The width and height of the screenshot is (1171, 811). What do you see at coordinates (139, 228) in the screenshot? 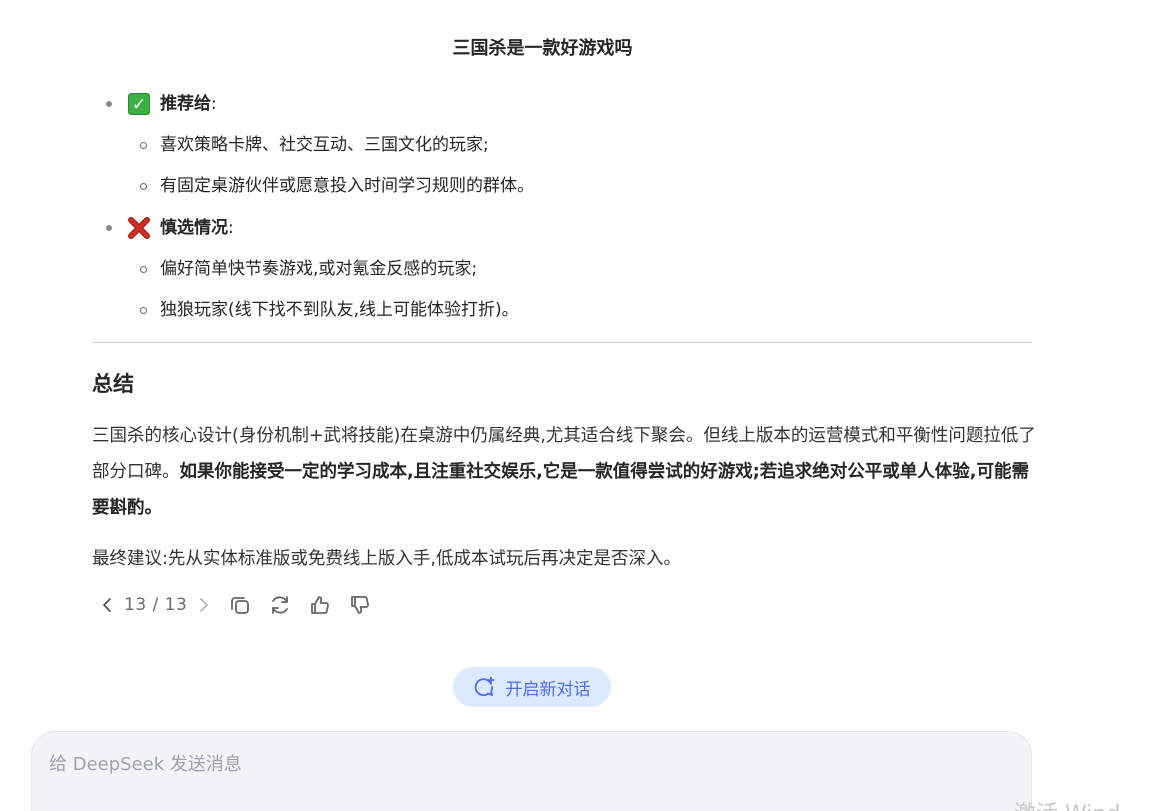
I see `cross-mark-icon` at bounding box center [139, 228].